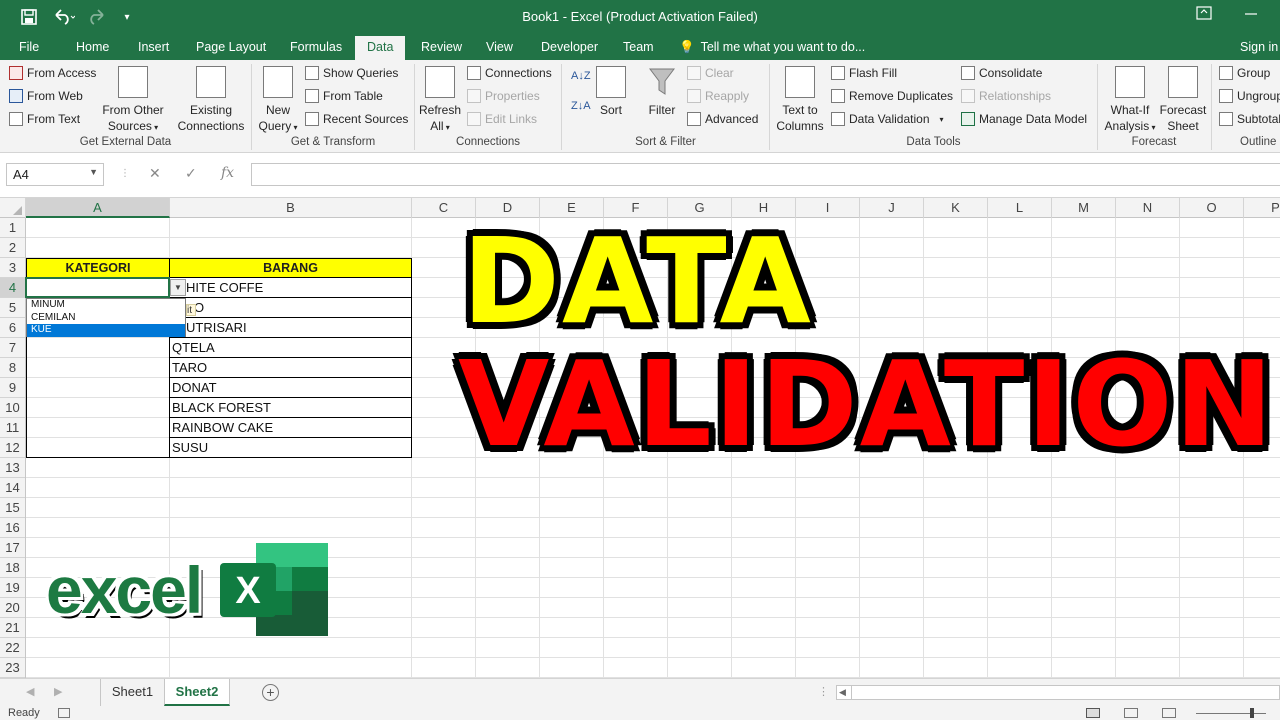 This screenshot has height=720, width=1280. I want to click on from-web-button: From Web, so click(46, 96).